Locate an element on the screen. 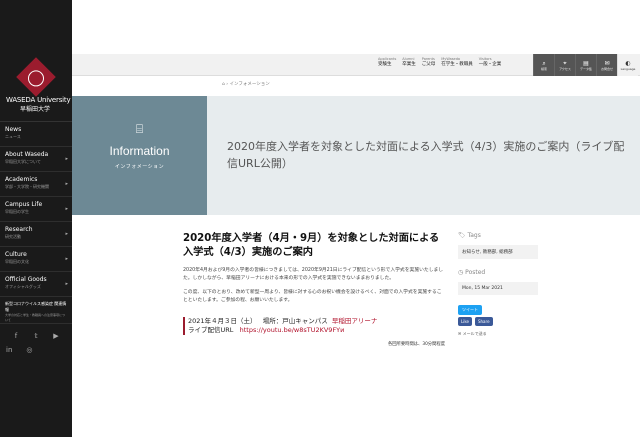 The height and width of the screenshot is (437, 640). sidebar-item-news: News ニュース is located at coordinates (36, 134).